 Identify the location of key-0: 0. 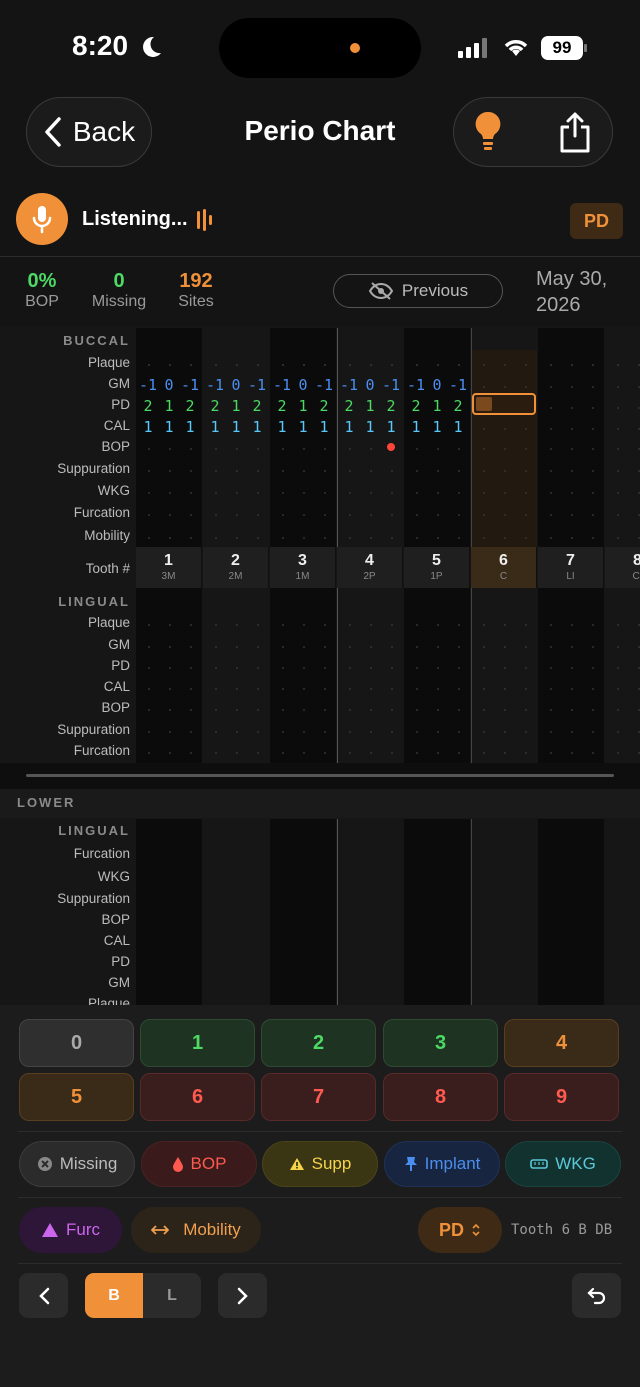
(76, 1043).